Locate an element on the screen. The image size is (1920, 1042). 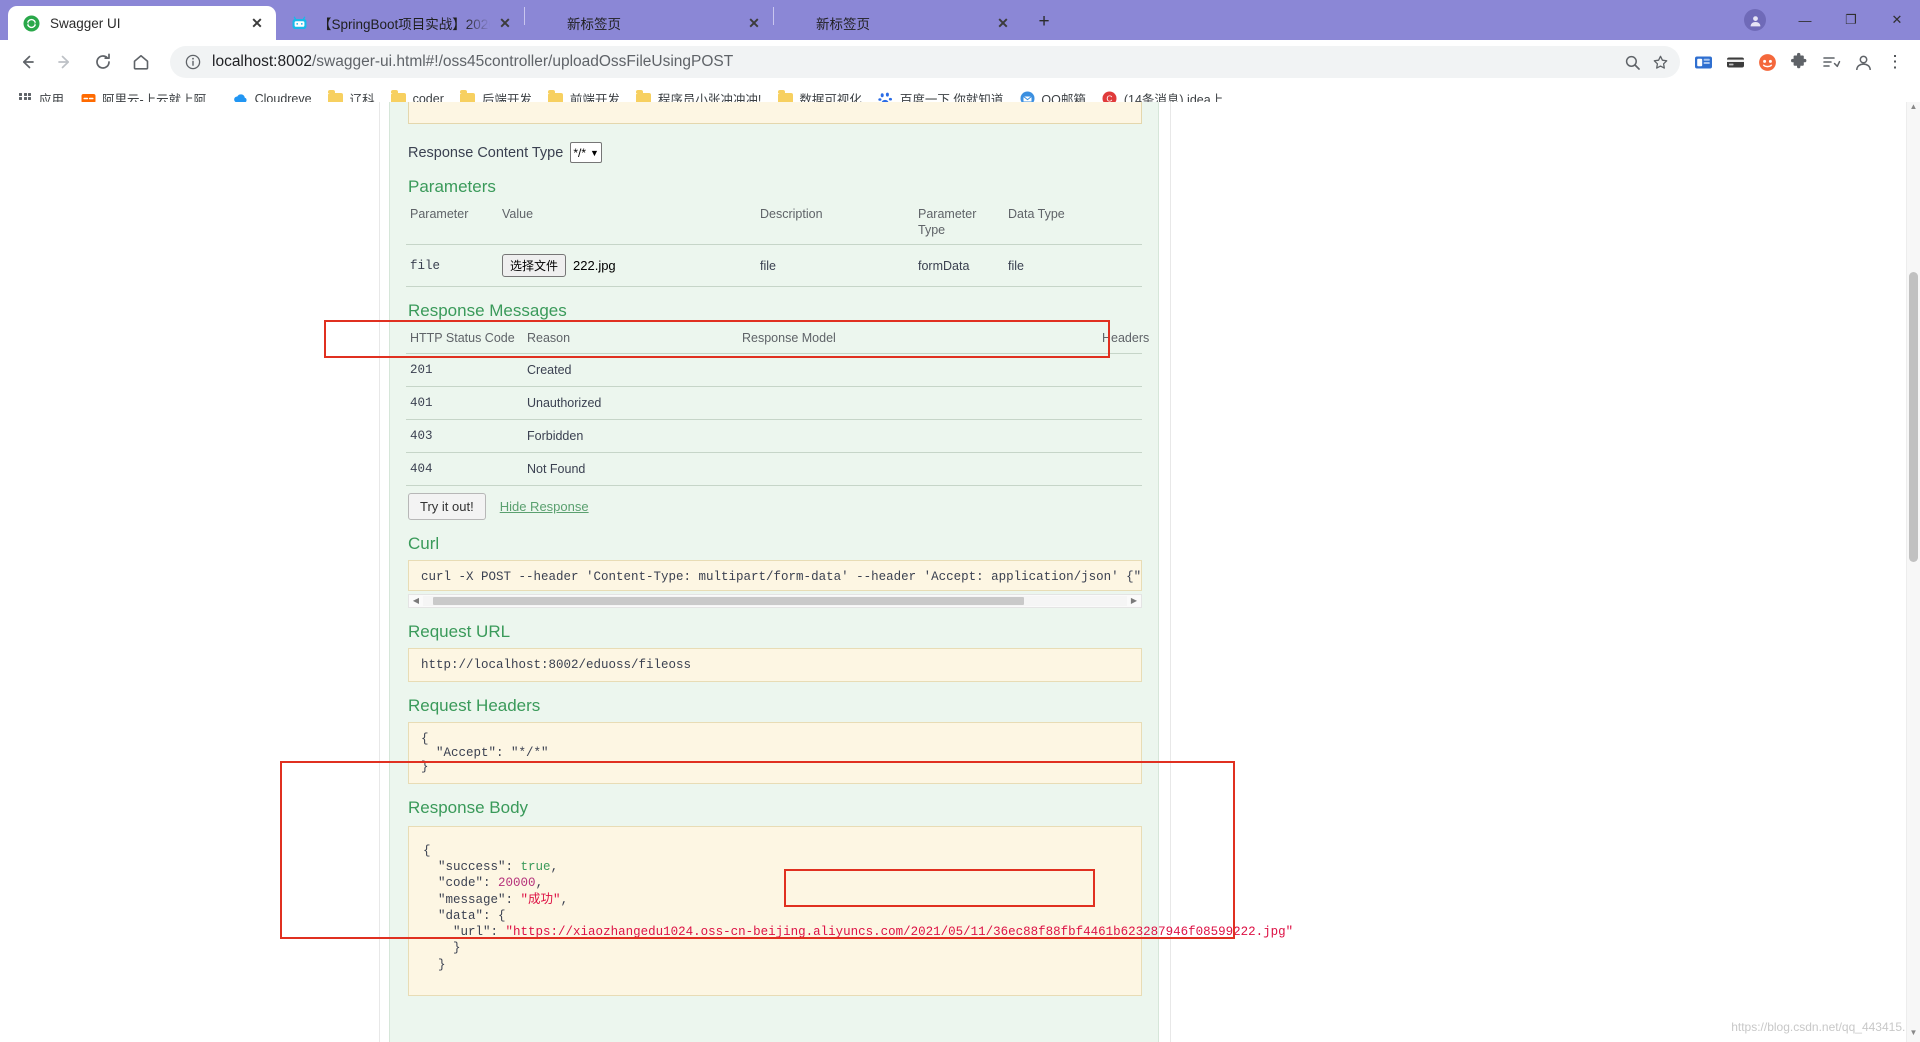
tab-swagger-ui: Swagger UI ✕ is located at coordinates (142, 23).